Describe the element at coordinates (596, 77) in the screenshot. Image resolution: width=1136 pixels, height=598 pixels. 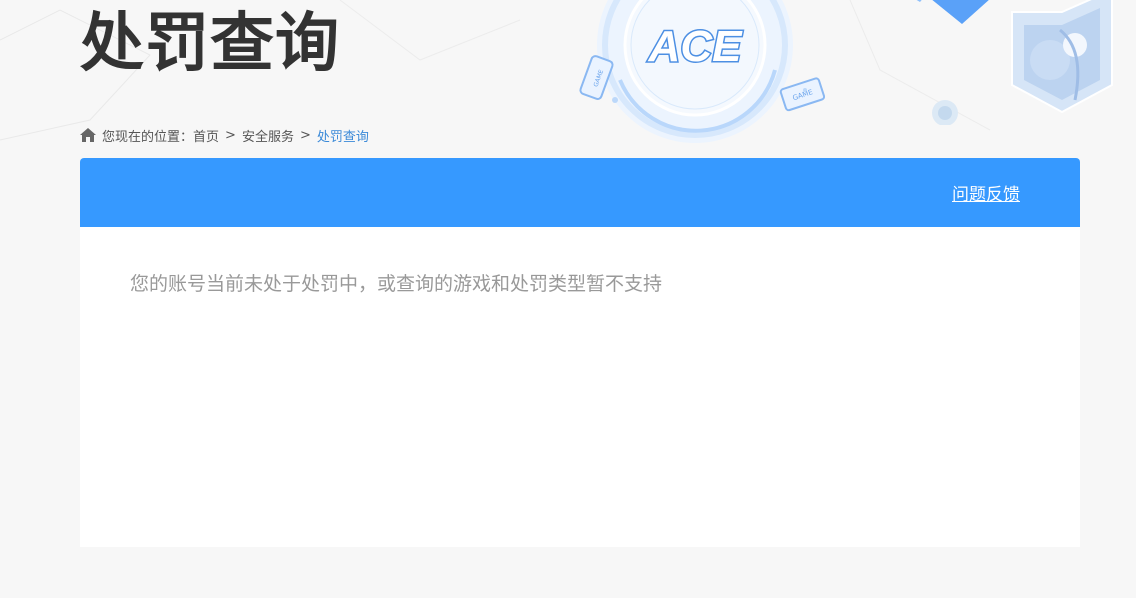
I see `game-phone-icon: GAME` at that location.